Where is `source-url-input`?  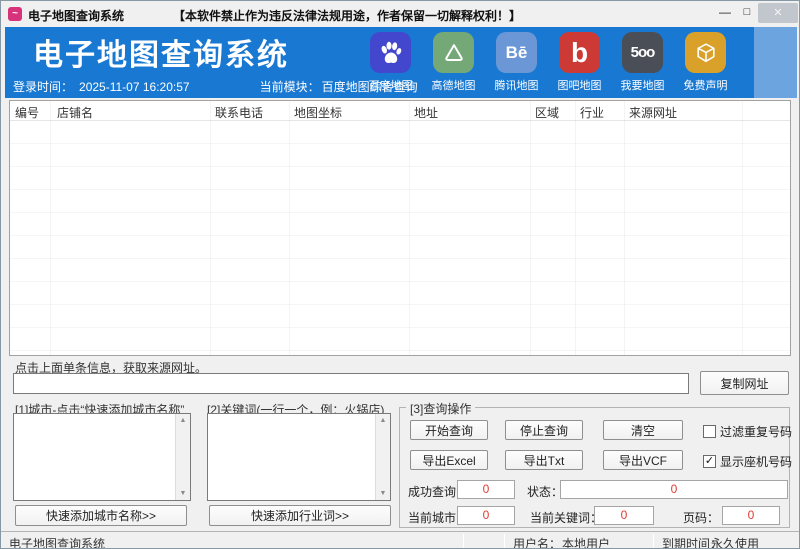 source-url-input is located at coordinates (351, 383).